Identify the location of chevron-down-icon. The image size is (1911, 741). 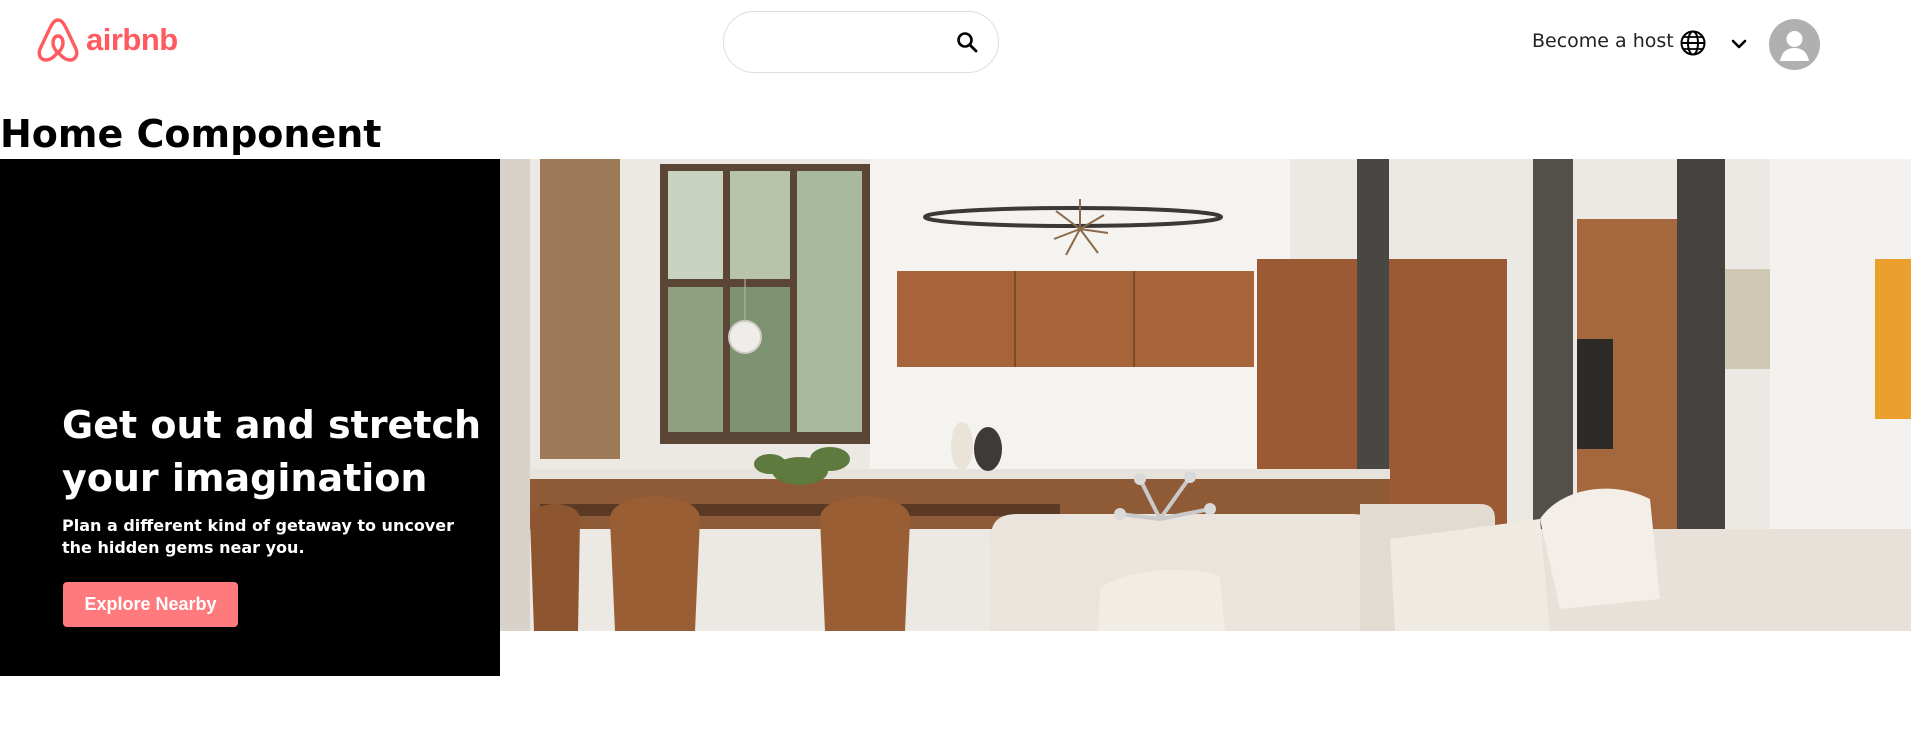
(1739, 44).